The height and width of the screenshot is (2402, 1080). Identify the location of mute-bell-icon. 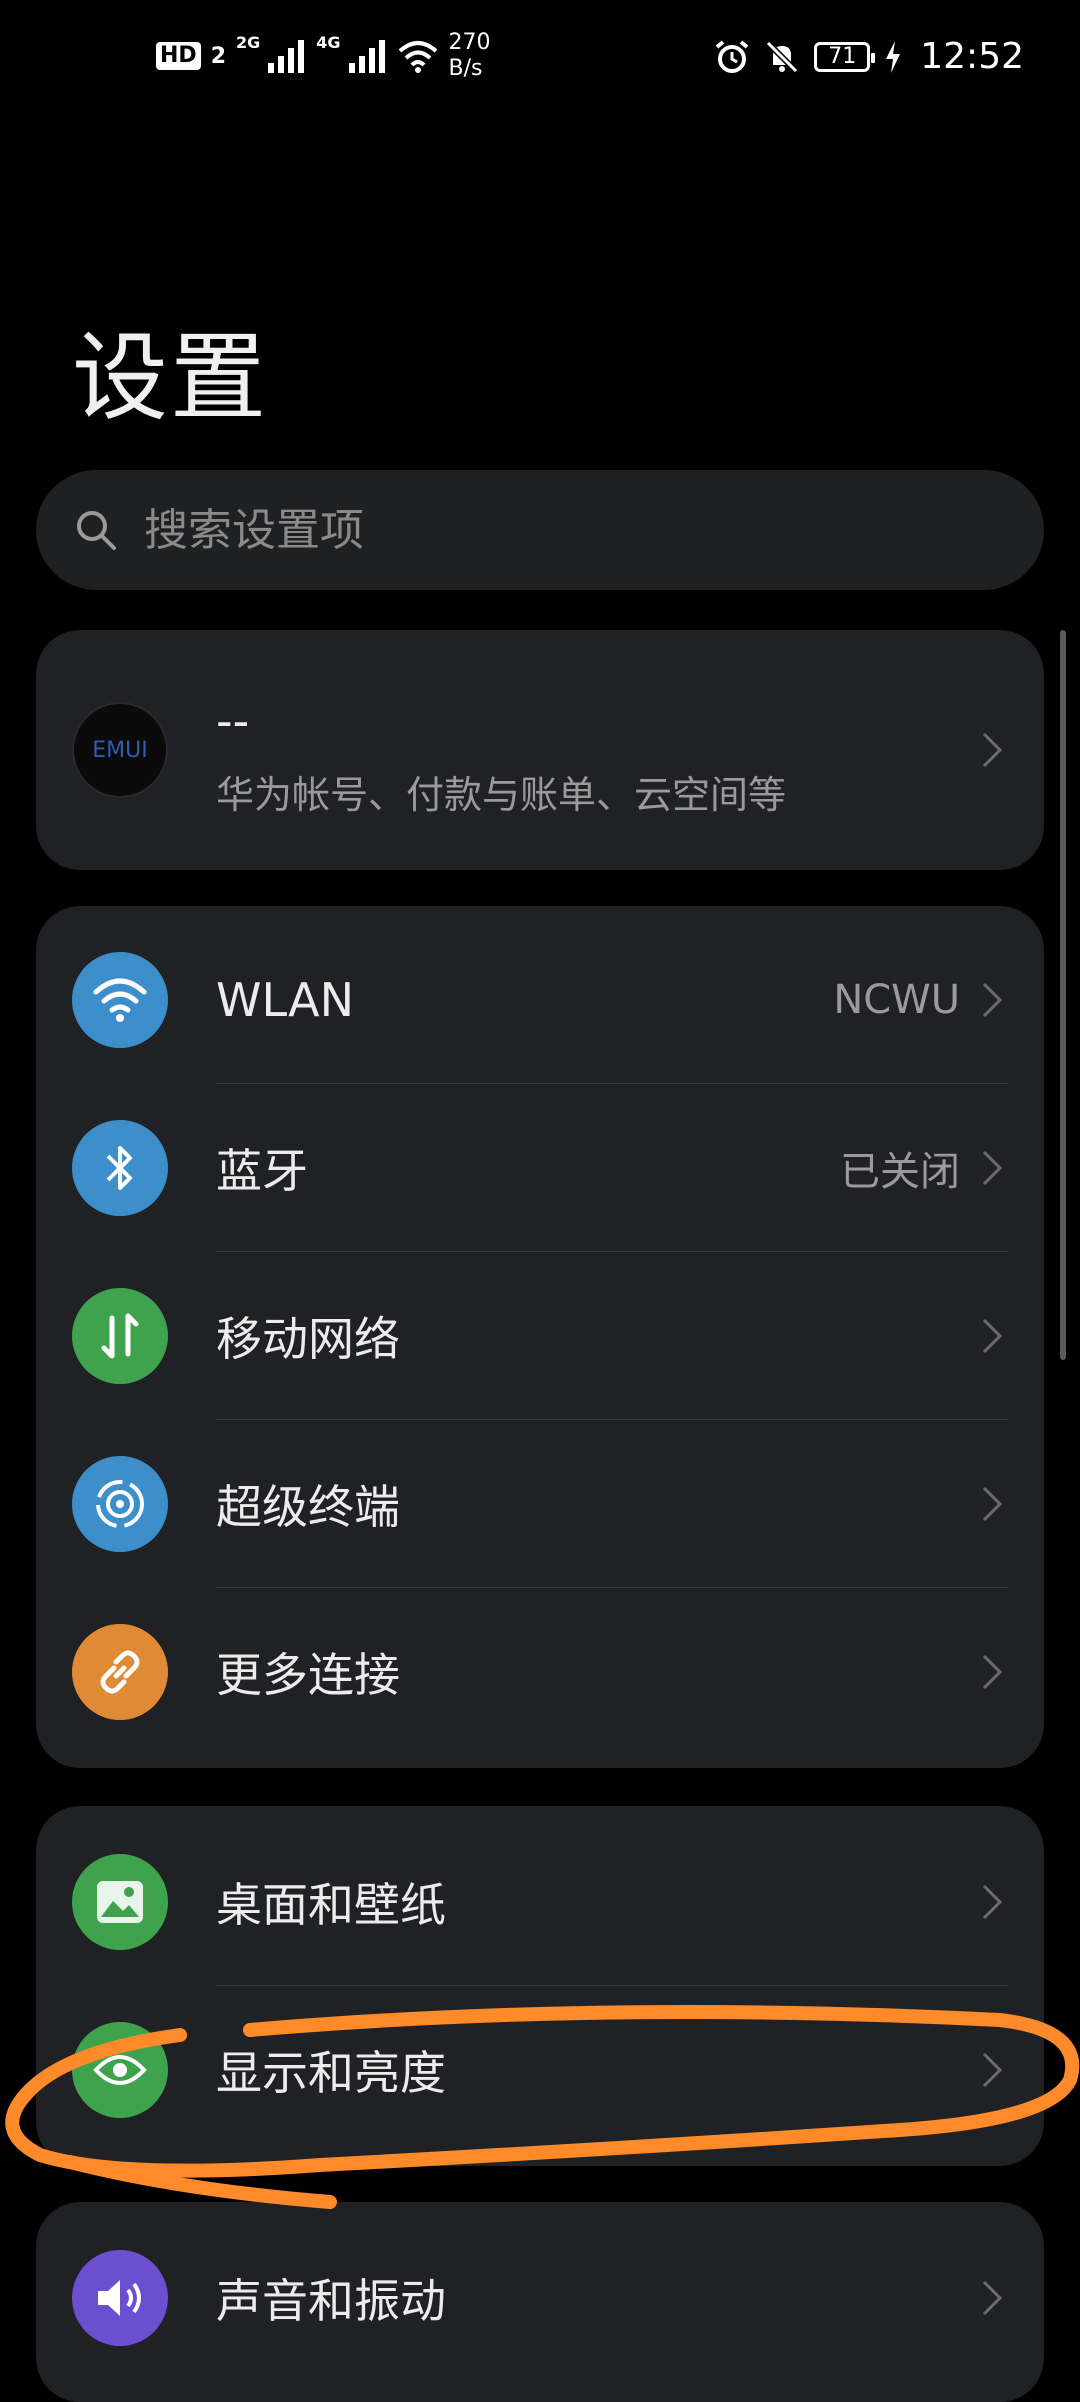
(782, 56).